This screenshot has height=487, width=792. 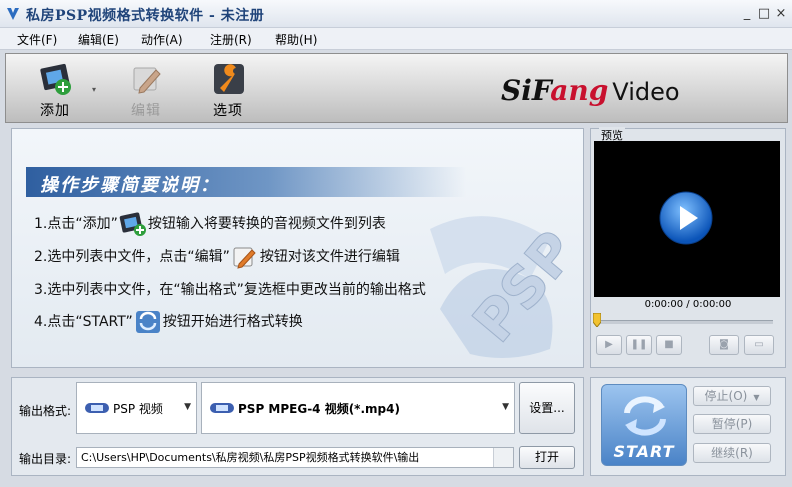 What do you see at coordinates (162, 39) in the screenshot?
I see `menu-action: 动作(A)` at bounding box center [162, 39].